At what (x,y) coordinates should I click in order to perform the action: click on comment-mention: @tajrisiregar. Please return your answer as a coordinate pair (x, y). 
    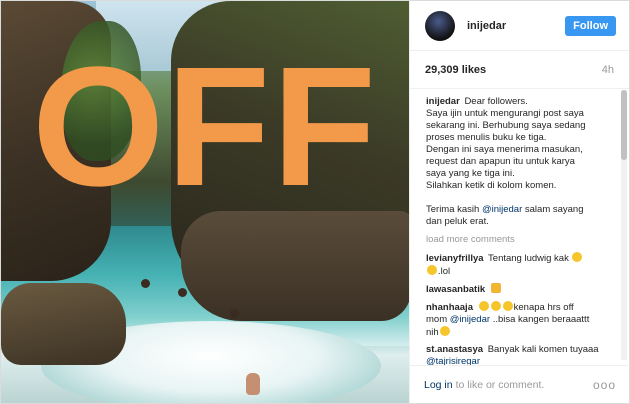
    Looking at the image, I should click on (453, 360).